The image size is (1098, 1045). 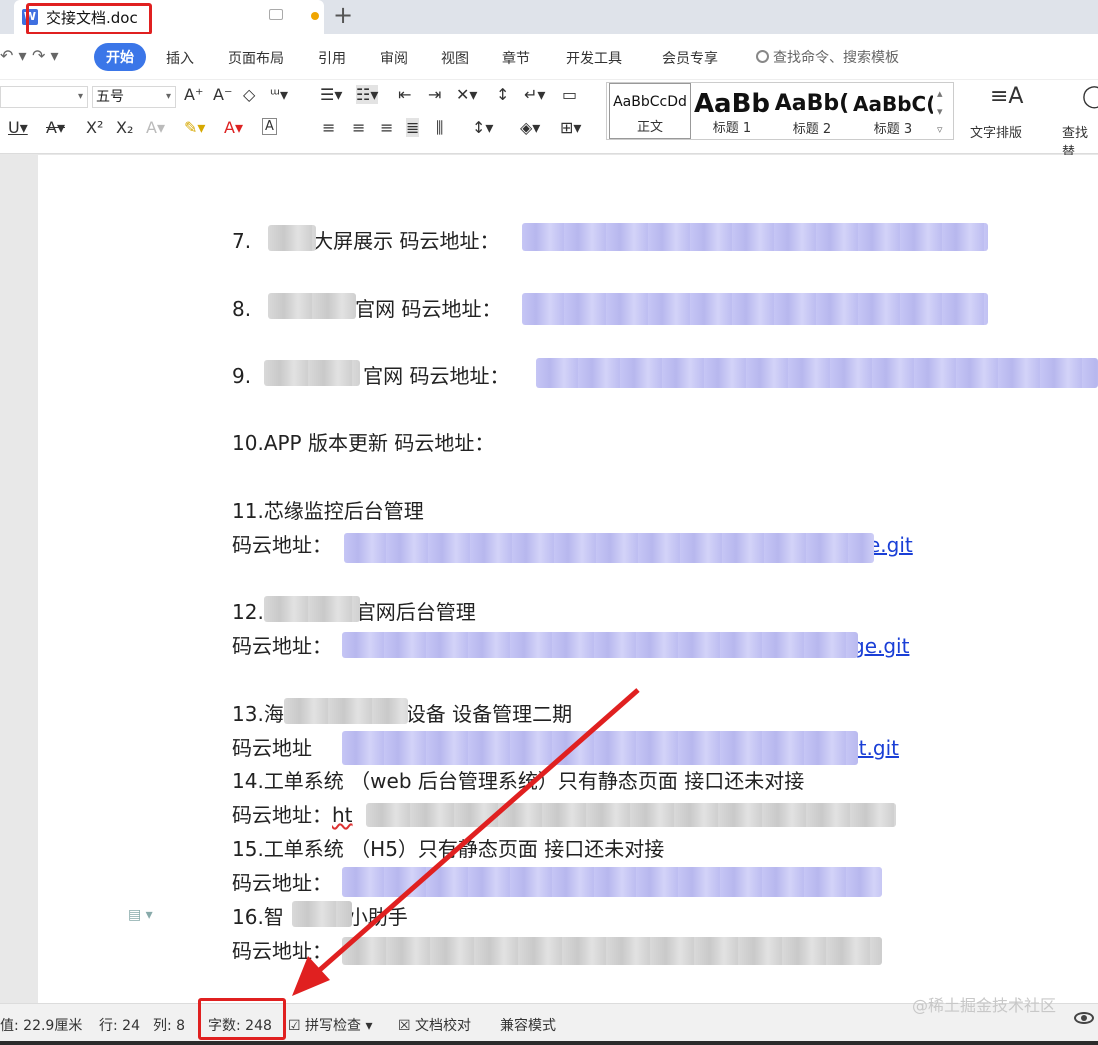 I want to click on annotation-arrow, so click(x=466, y=842).